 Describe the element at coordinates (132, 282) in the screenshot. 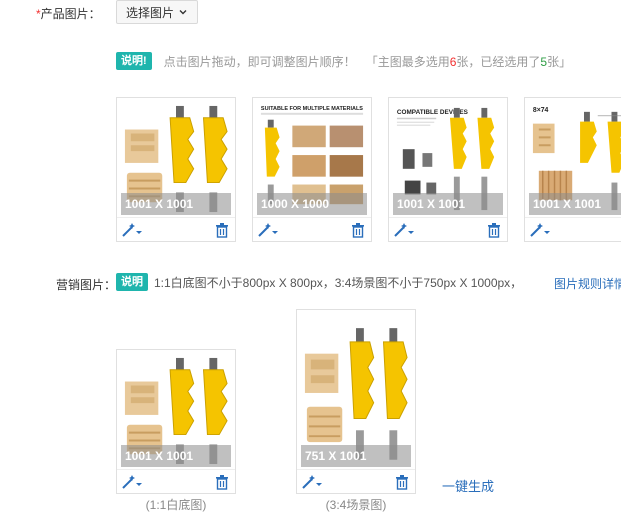

I see `info-badge: 说明` at that location.